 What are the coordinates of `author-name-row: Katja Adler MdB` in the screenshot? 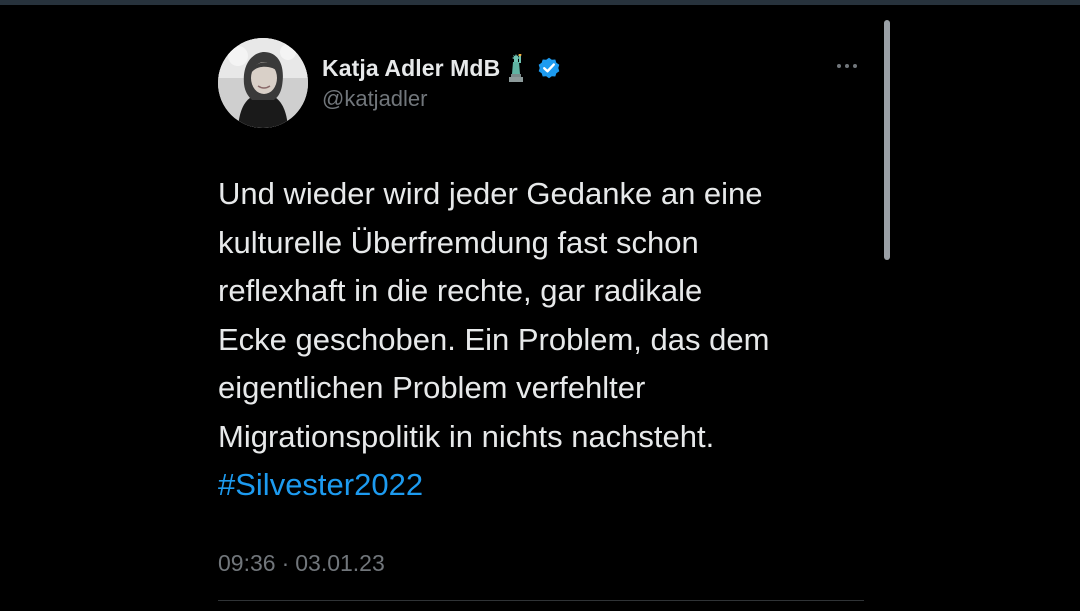 It's located at (442, 68).